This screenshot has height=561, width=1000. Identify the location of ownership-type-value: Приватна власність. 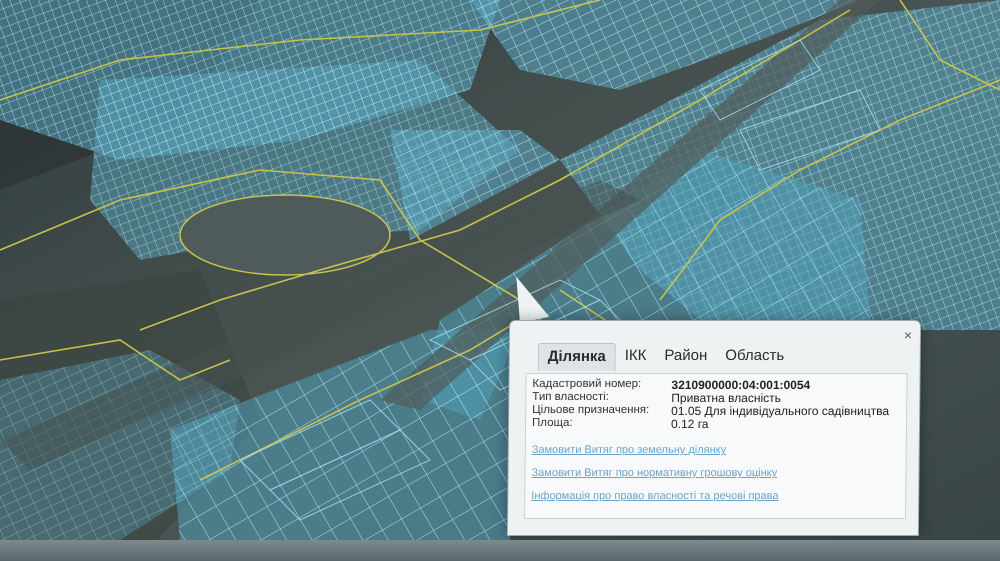
(726, 398).